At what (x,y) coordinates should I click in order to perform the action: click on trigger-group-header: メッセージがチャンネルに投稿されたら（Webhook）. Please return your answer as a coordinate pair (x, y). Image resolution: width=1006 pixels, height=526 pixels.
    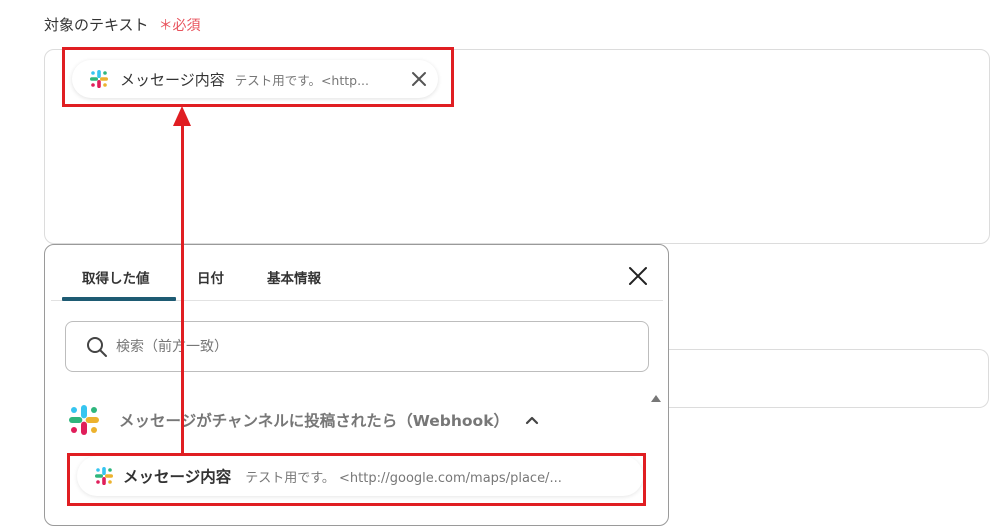
    Looking at the image, I should click on (304, 420).